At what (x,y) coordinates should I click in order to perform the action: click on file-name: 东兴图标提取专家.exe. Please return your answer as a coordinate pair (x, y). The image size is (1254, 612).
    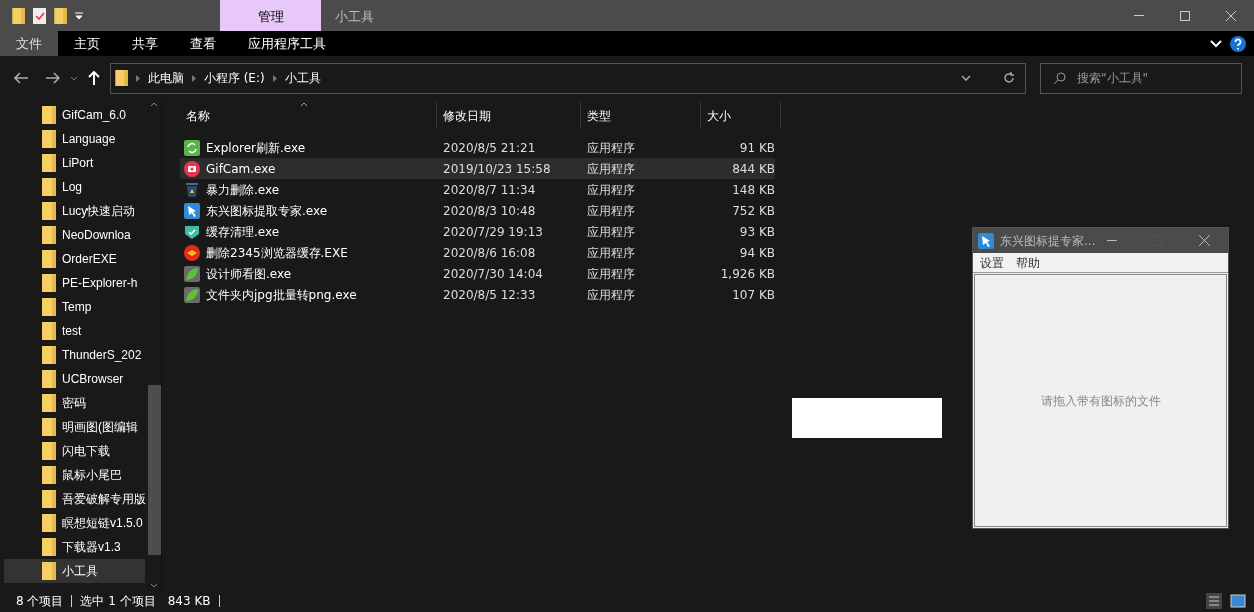
    Looking at the image, I should click on (267, 211).